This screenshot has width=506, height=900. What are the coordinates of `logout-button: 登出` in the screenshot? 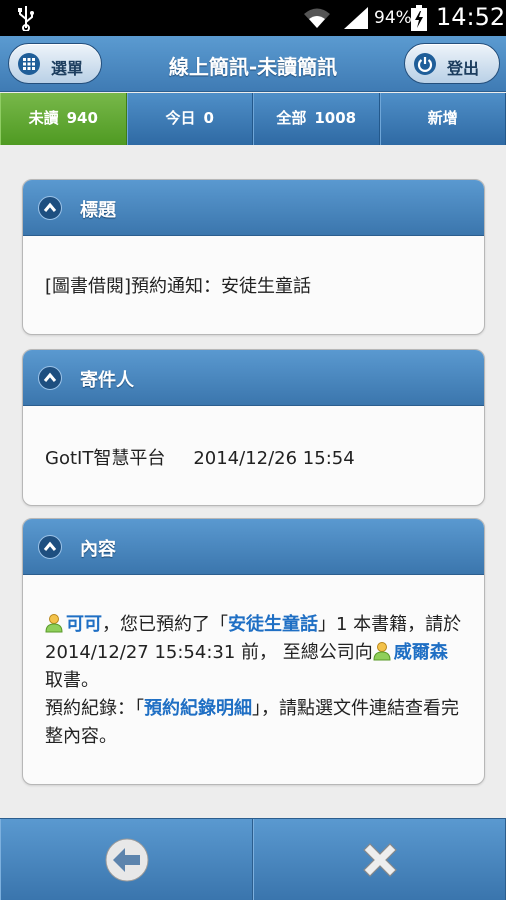 It's located at (452, 63).